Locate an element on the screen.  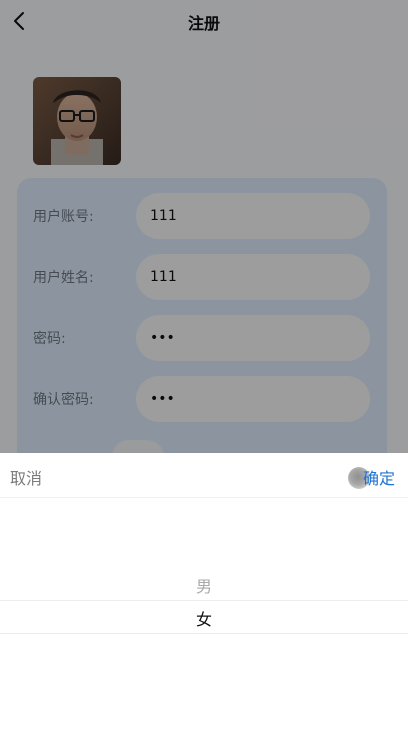
picker-toolbar: 取消 确定 is located at coordinates (204, 475).